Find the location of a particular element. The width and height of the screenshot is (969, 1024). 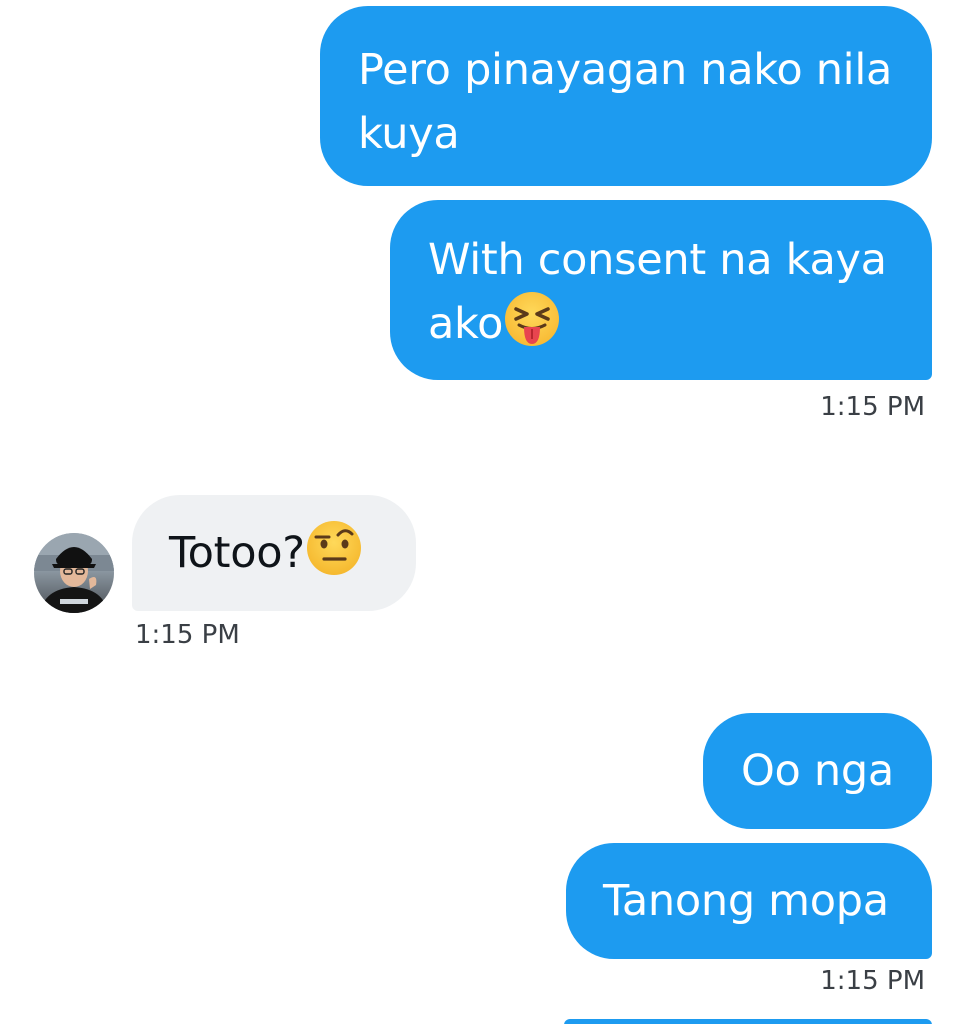

received-message-bubble: Totoo? is located at coordinates (274, 553).